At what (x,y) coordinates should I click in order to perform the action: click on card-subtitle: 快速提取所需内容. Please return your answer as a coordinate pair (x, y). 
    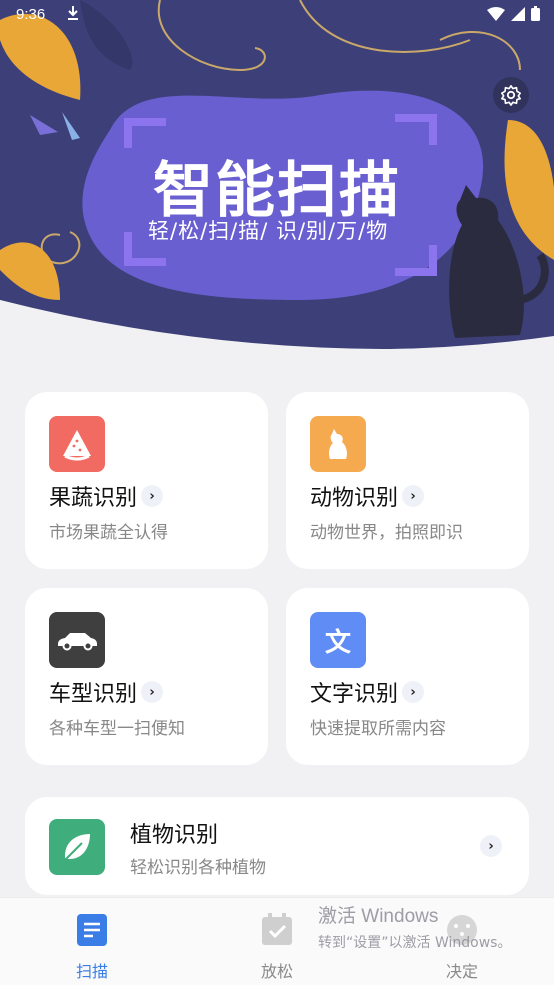
    Looking at the image, I should click on (378, 729).